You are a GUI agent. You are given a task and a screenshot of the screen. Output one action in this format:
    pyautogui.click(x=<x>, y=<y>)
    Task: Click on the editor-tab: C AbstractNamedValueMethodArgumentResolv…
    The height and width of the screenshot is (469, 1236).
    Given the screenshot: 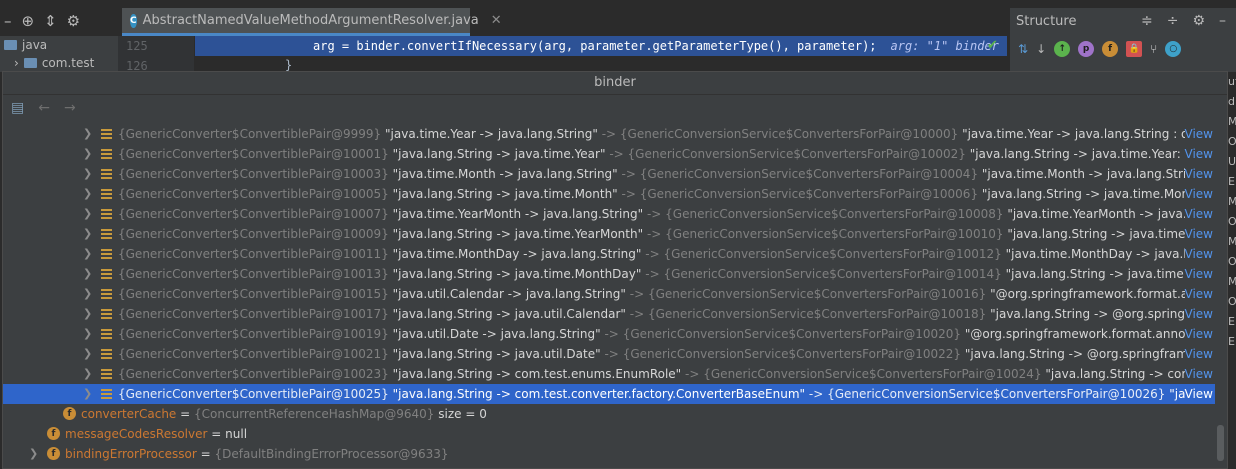 What is the action you would take?
    pyautogui.click(x=312, y=22)
    